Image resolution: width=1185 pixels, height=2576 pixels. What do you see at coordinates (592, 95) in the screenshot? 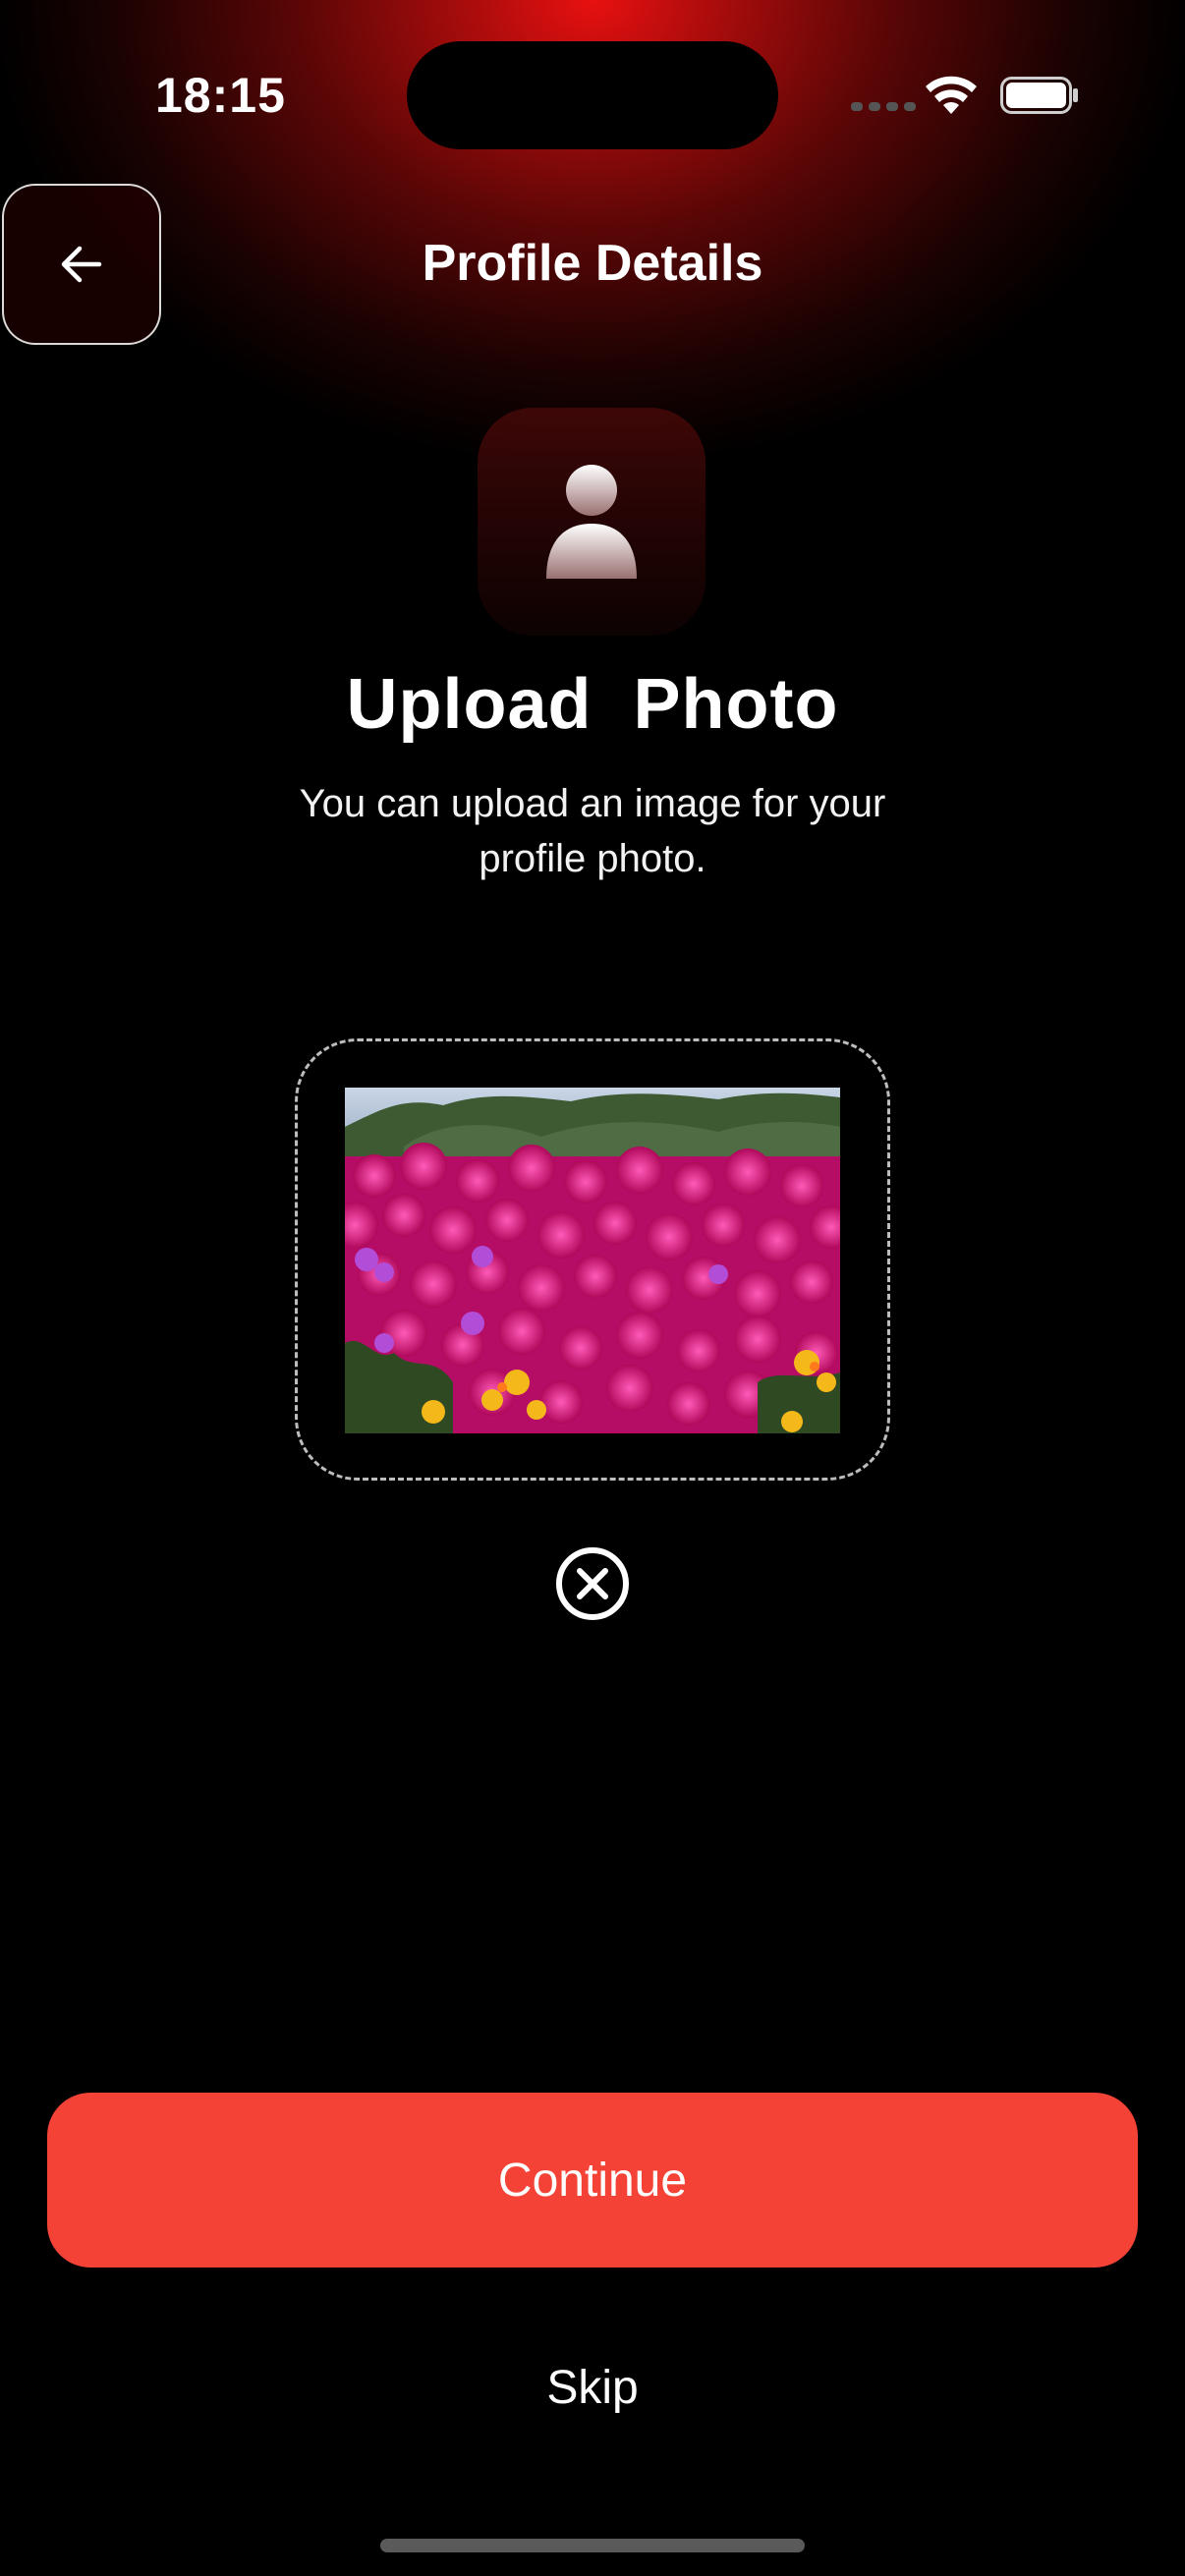
I see `dynamic-island` at bounding box center [592, 95].